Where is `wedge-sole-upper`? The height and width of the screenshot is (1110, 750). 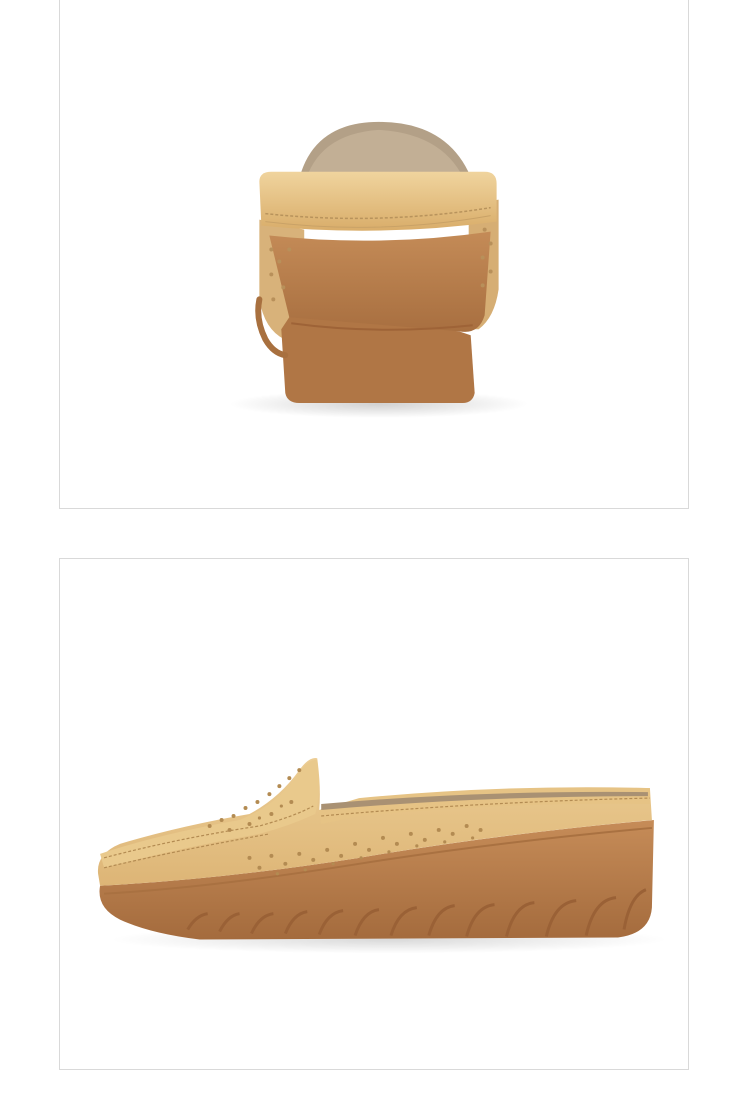
wedge-sole-upper is located at coordinates (380, 281).